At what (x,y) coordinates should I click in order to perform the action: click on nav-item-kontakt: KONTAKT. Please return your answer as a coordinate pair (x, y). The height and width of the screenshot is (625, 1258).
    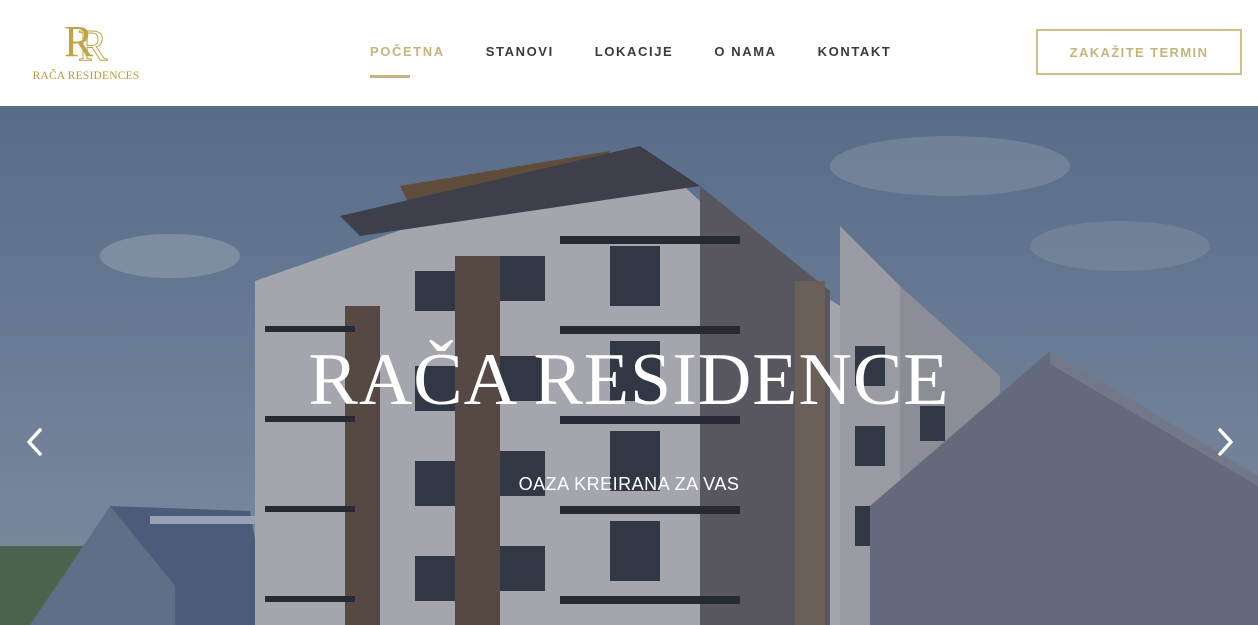
    Looking at the image, I should click on (855, 53).